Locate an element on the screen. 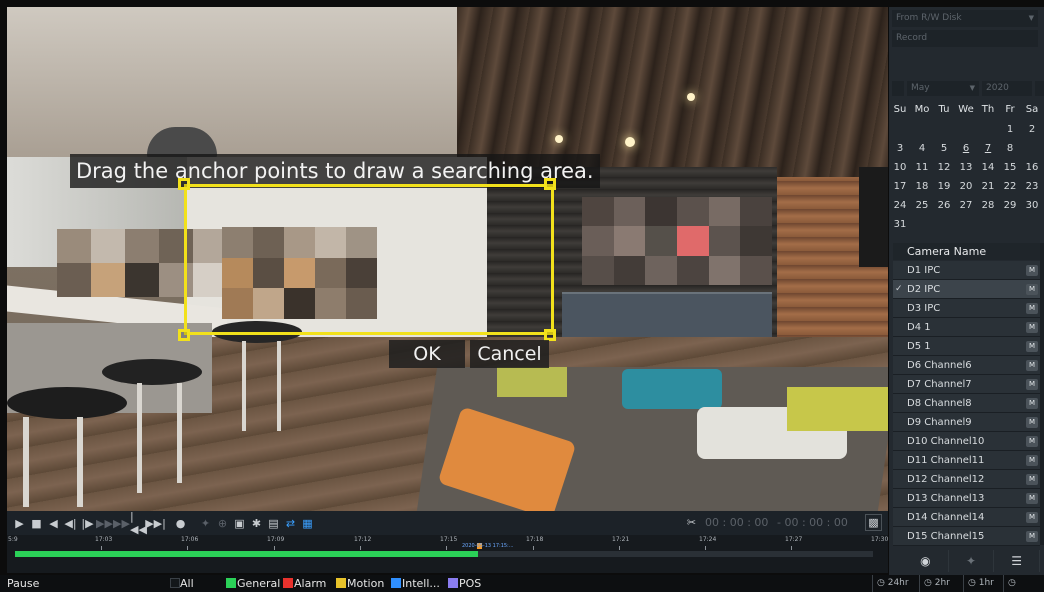  fisheye-icon: ✦ is located at coordinates (205, 523).